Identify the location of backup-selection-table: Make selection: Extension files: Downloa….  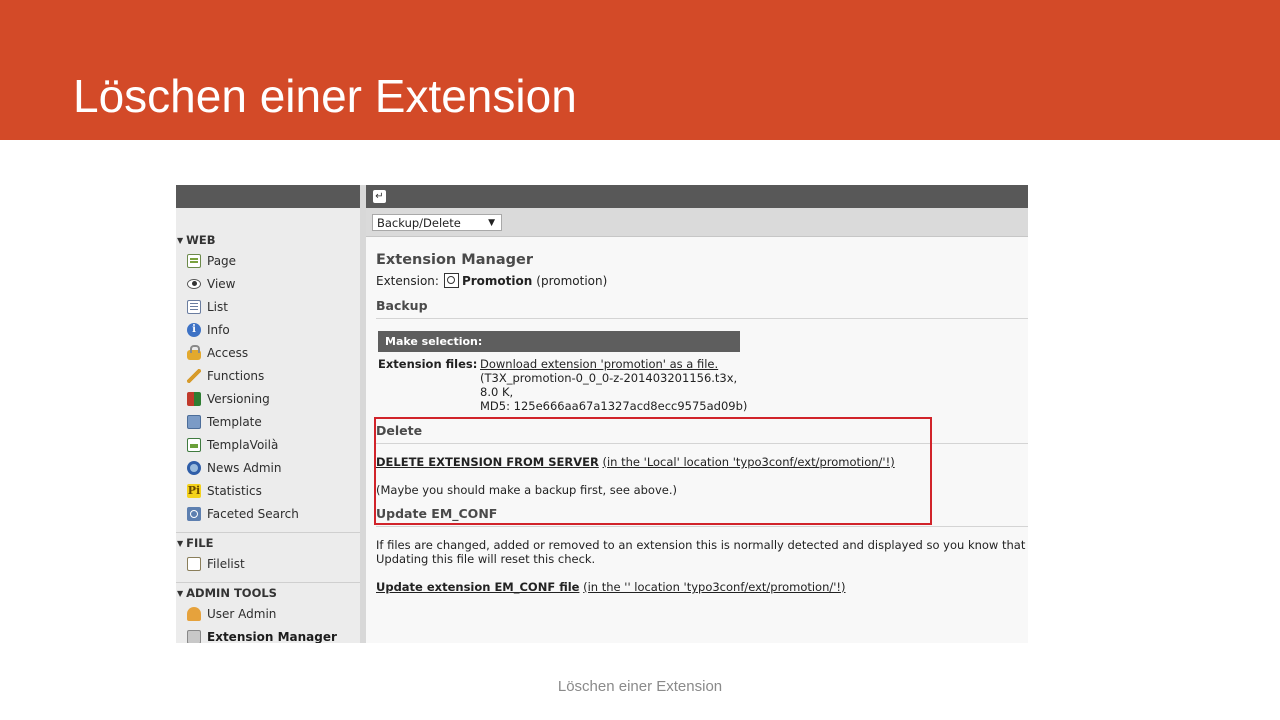
(562, 372).